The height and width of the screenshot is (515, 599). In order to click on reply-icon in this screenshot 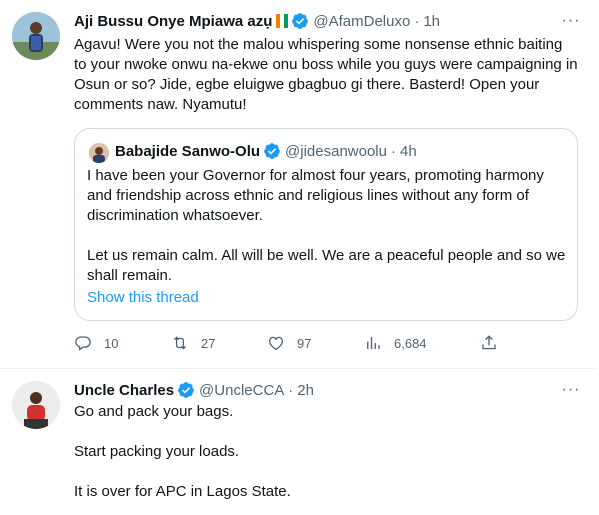, I will do `click(83, 343)`.